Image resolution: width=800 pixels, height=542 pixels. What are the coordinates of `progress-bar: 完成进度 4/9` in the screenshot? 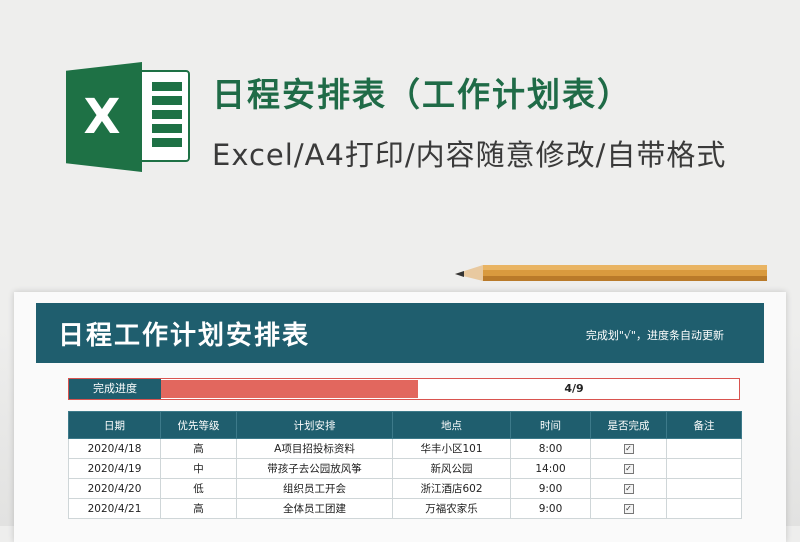 It's located at (404, 389).